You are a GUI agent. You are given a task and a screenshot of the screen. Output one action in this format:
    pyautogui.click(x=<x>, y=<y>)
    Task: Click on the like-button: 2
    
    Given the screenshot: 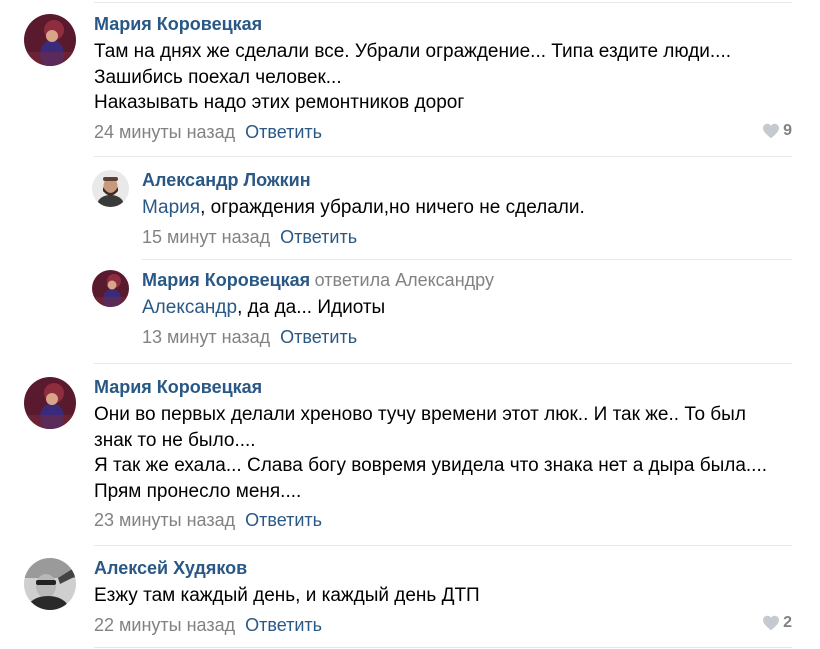 What is the action you would take?
    pyautogui.click(x=777, y=623)
    